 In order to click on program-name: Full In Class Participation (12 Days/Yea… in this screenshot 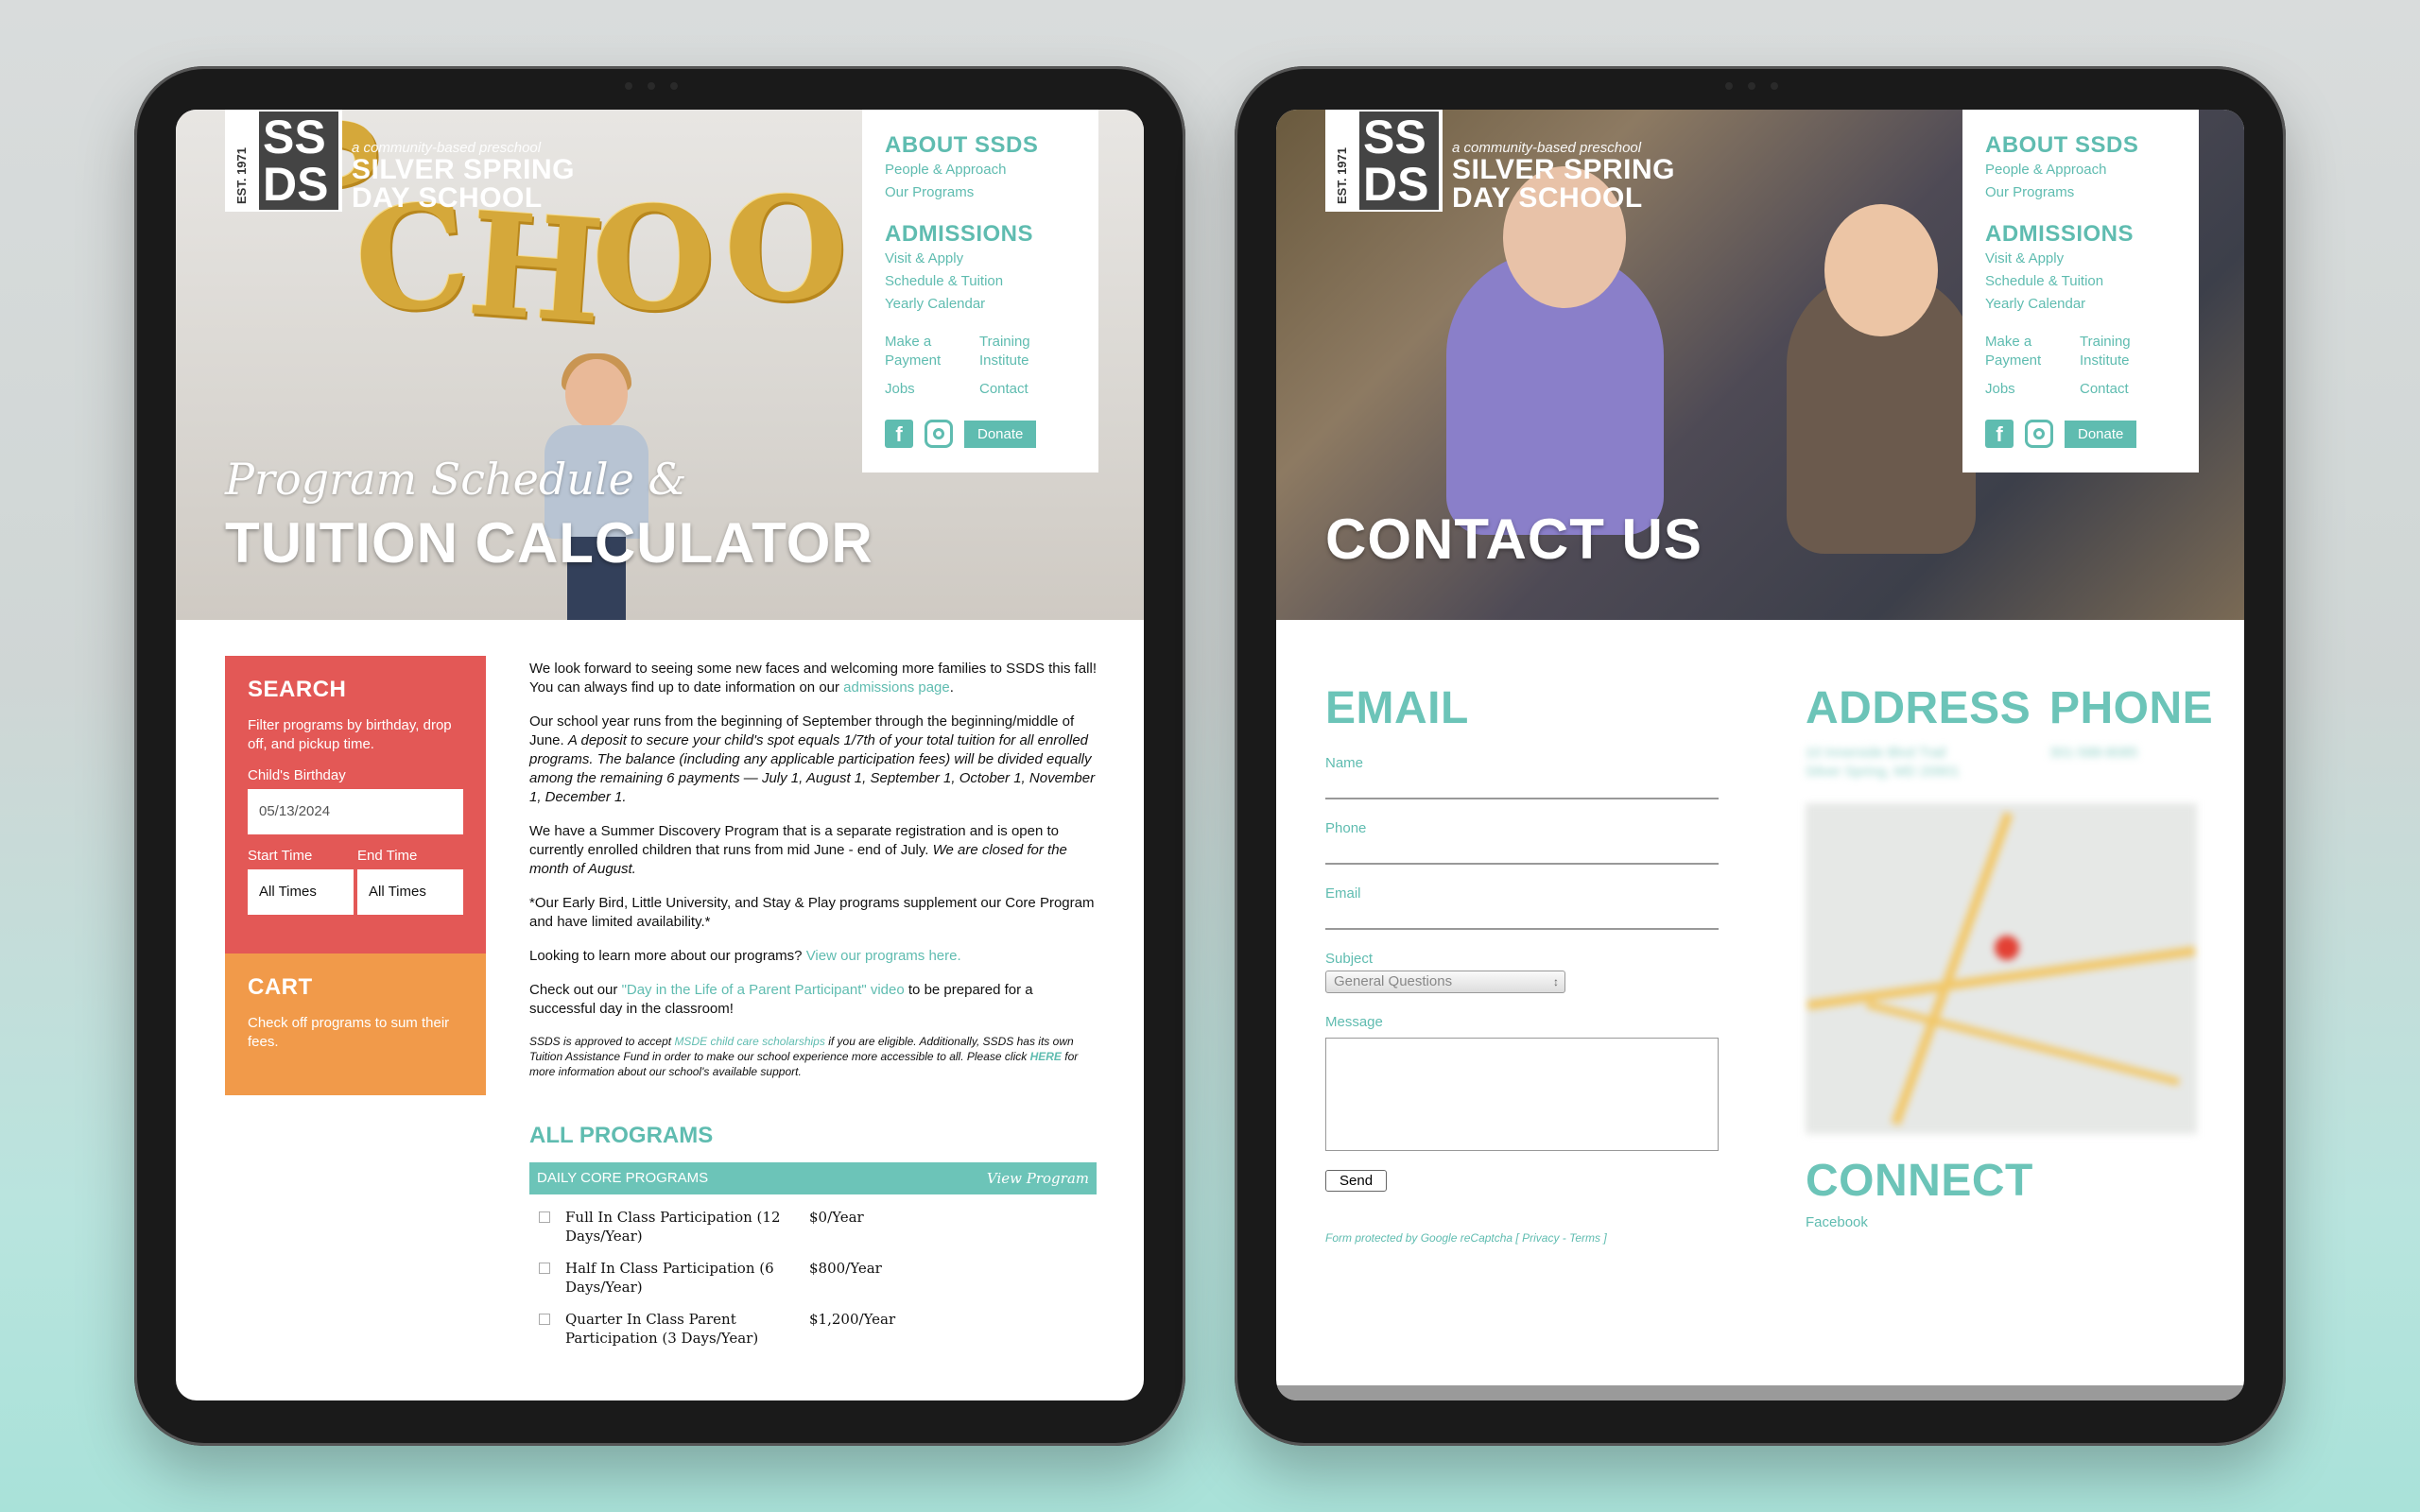, I will do `click(673, 1227)`.